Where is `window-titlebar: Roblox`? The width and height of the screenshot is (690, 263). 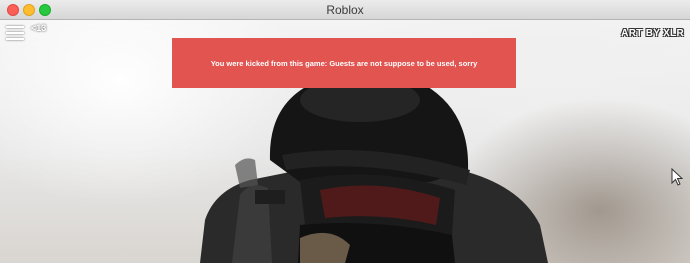 window-titlebar: Roblox is located at coordinates (345, 10).